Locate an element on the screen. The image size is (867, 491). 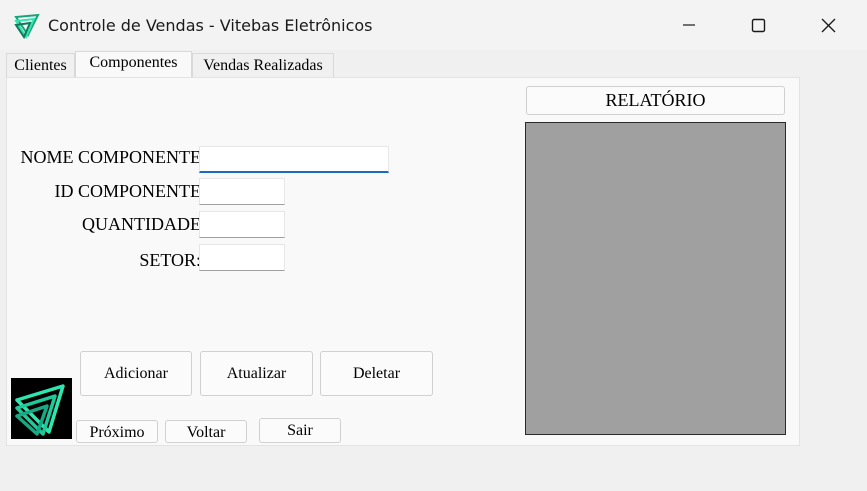
minimize-icon is located at coordinates (689, 25).